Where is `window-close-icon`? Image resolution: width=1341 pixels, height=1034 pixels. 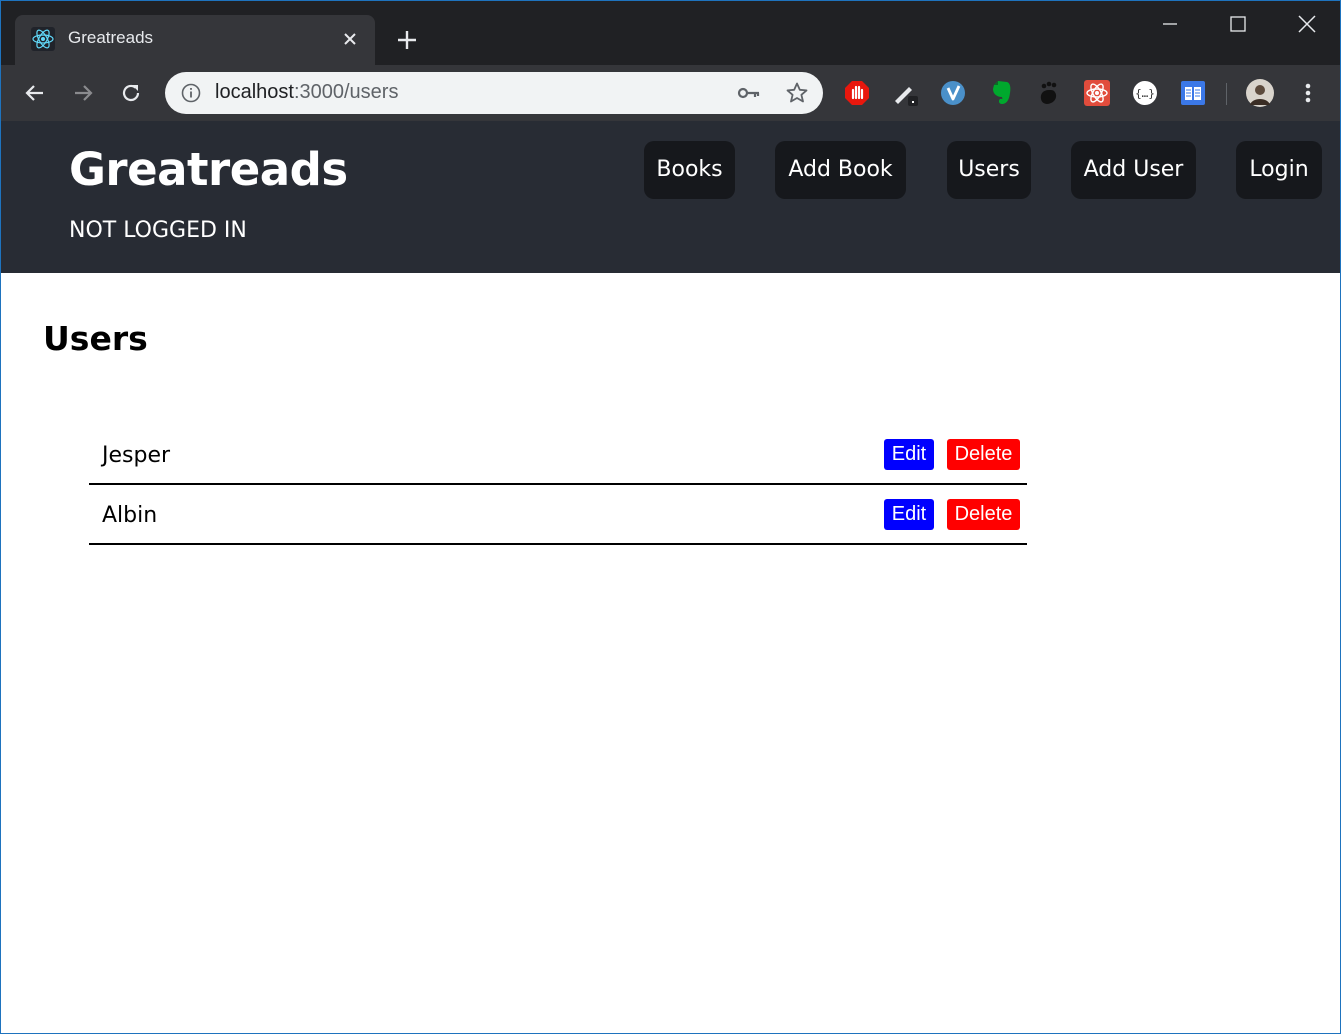
window-close-icon is located at coordinates (1307, 24).